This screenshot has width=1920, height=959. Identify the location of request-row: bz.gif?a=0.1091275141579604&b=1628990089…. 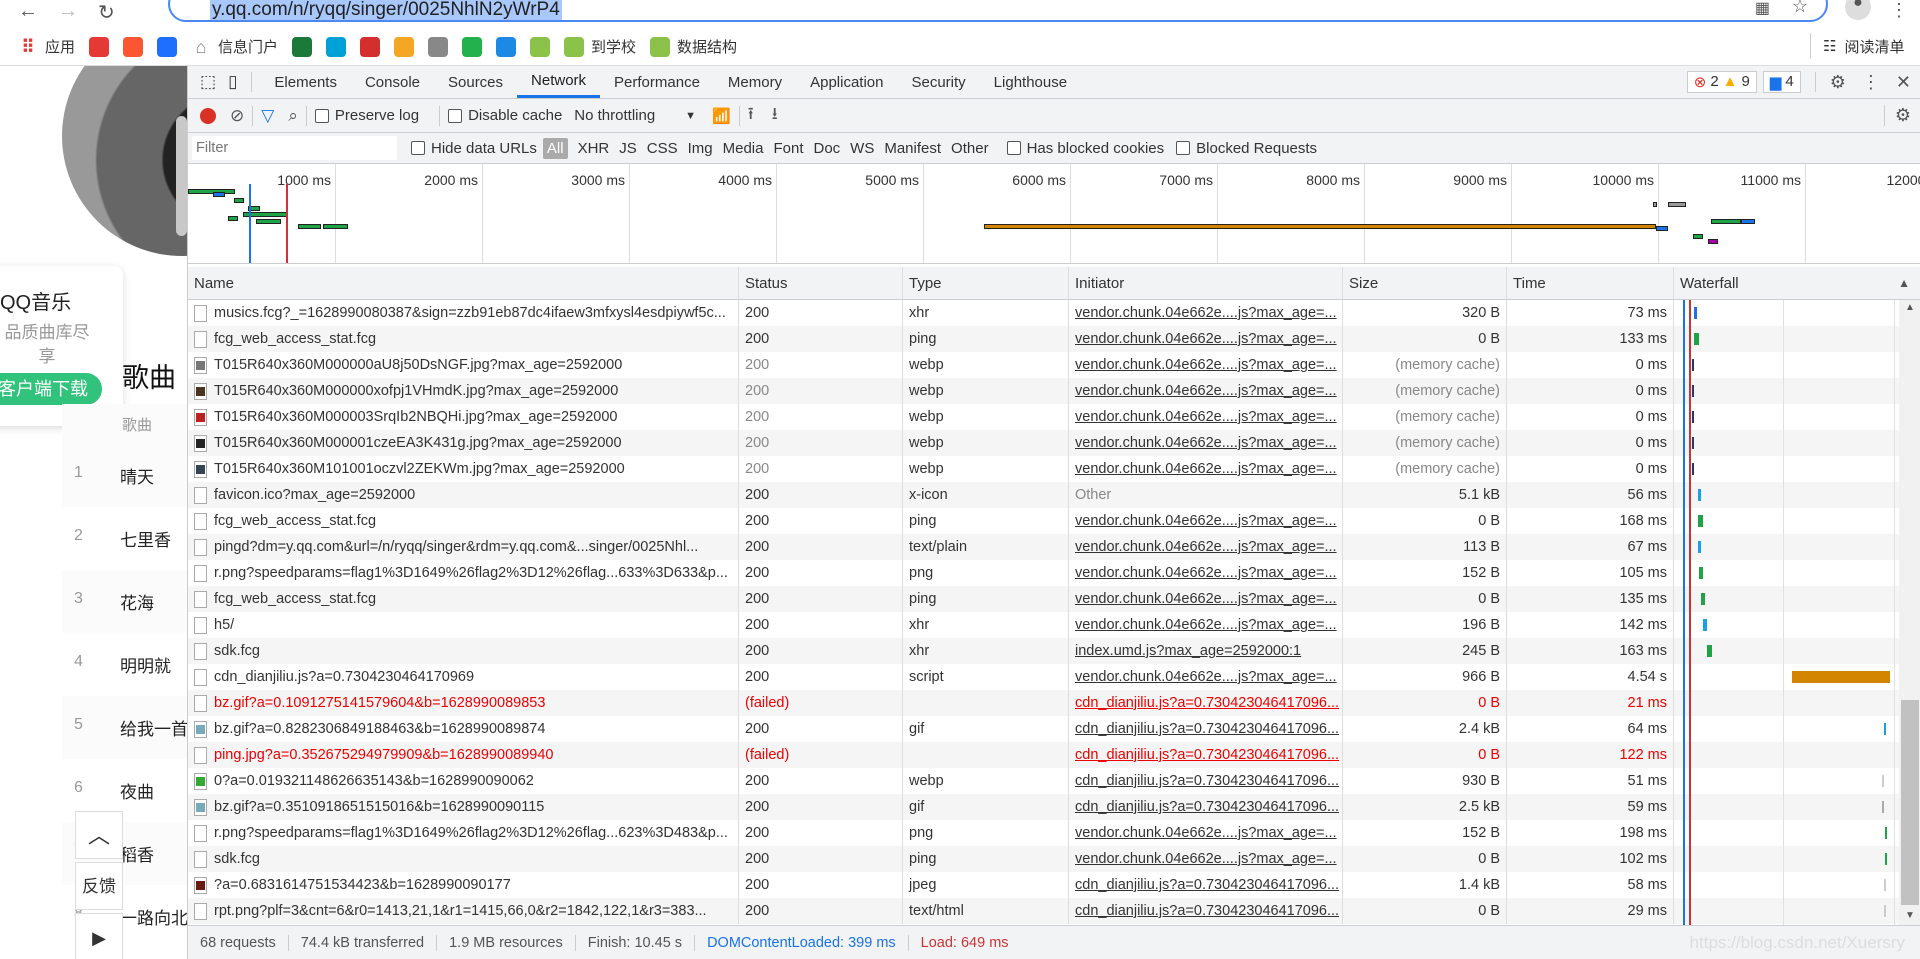
(1043, 703).